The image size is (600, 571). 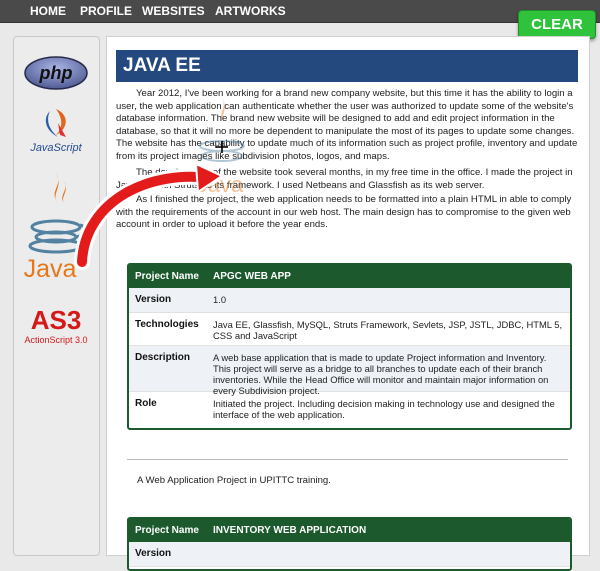 What do you see at coordinates (56, 296) in the screenshot?
I see `technology-sidebar: php JavaScript Java AS3 ActionScript 3.0` at bounding box center [56, 296].